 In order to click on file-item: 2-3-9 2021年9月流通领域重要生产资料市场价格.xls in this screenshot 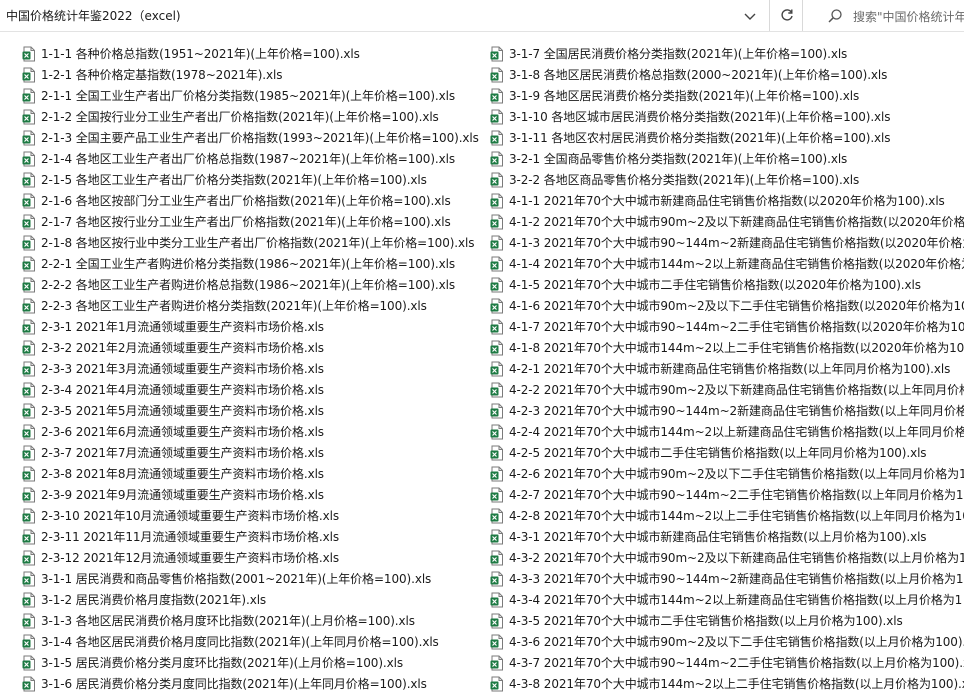, I will do `click(252, 494)`.